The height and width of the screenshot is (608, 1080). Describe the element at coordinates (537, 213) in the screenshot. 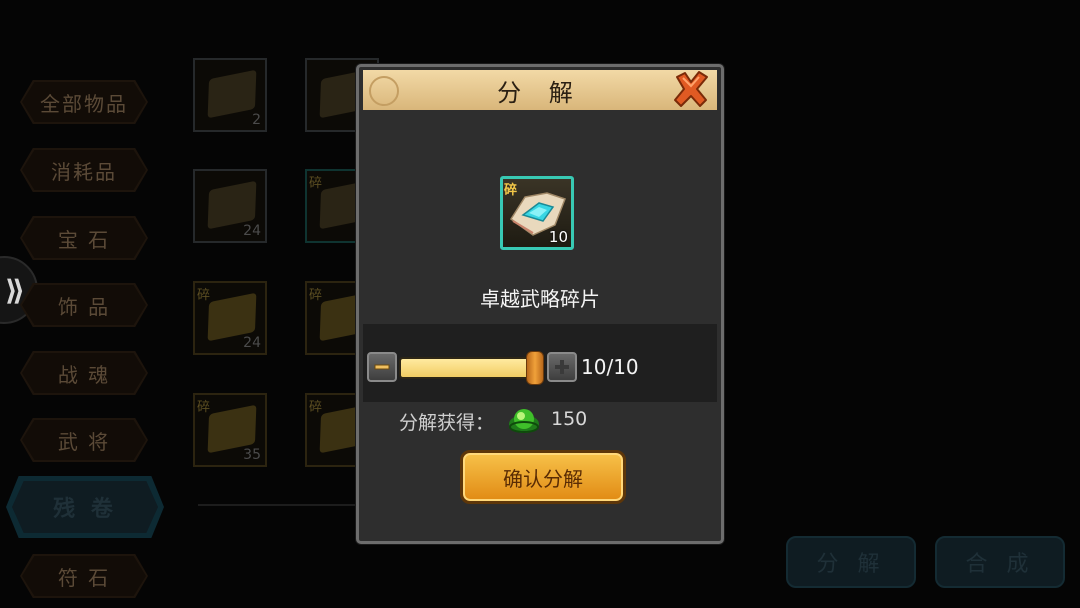

I see `item-icon-frame: 碎 10` at that location.